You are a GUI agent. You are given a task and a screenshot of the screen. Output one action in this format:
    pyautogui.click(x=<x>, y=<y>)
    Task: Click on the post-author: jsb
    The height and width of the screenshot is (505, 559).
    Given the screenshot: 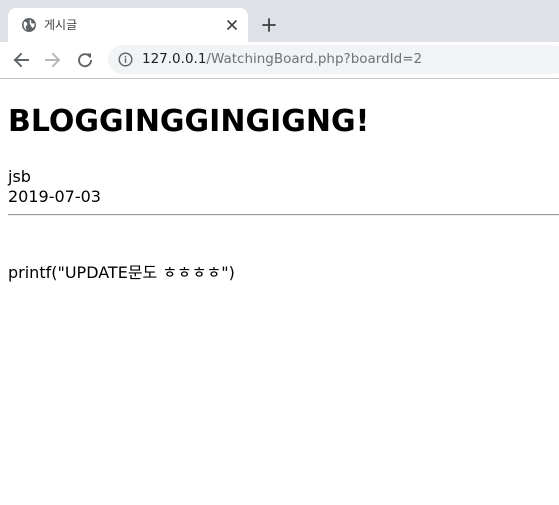 What is the action you would take?
    pyautogui.click(x=19, y=176)
    